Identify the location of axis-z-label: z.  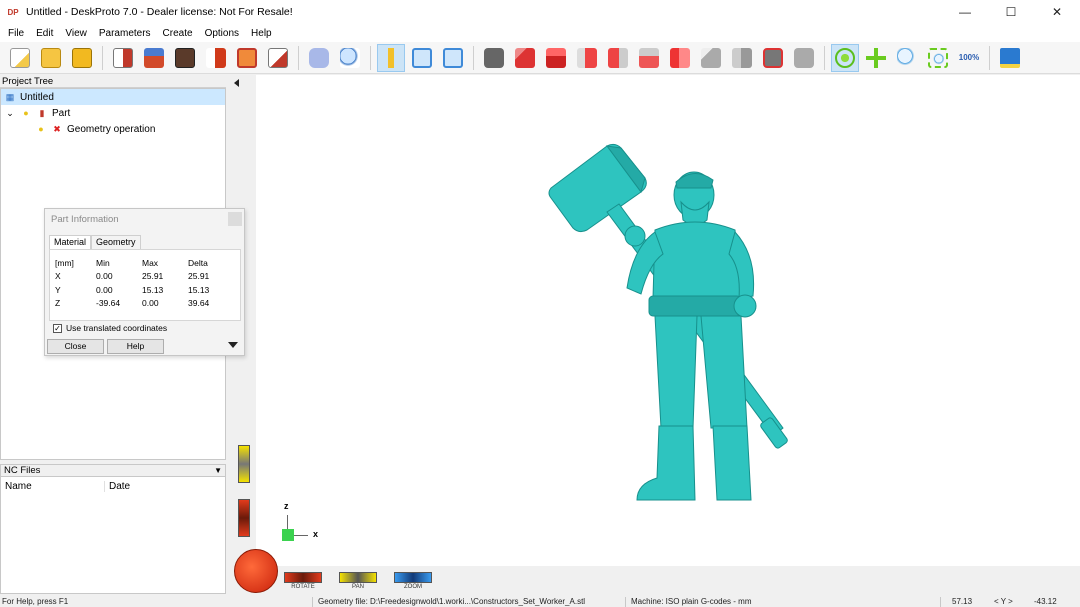
(286, 506).